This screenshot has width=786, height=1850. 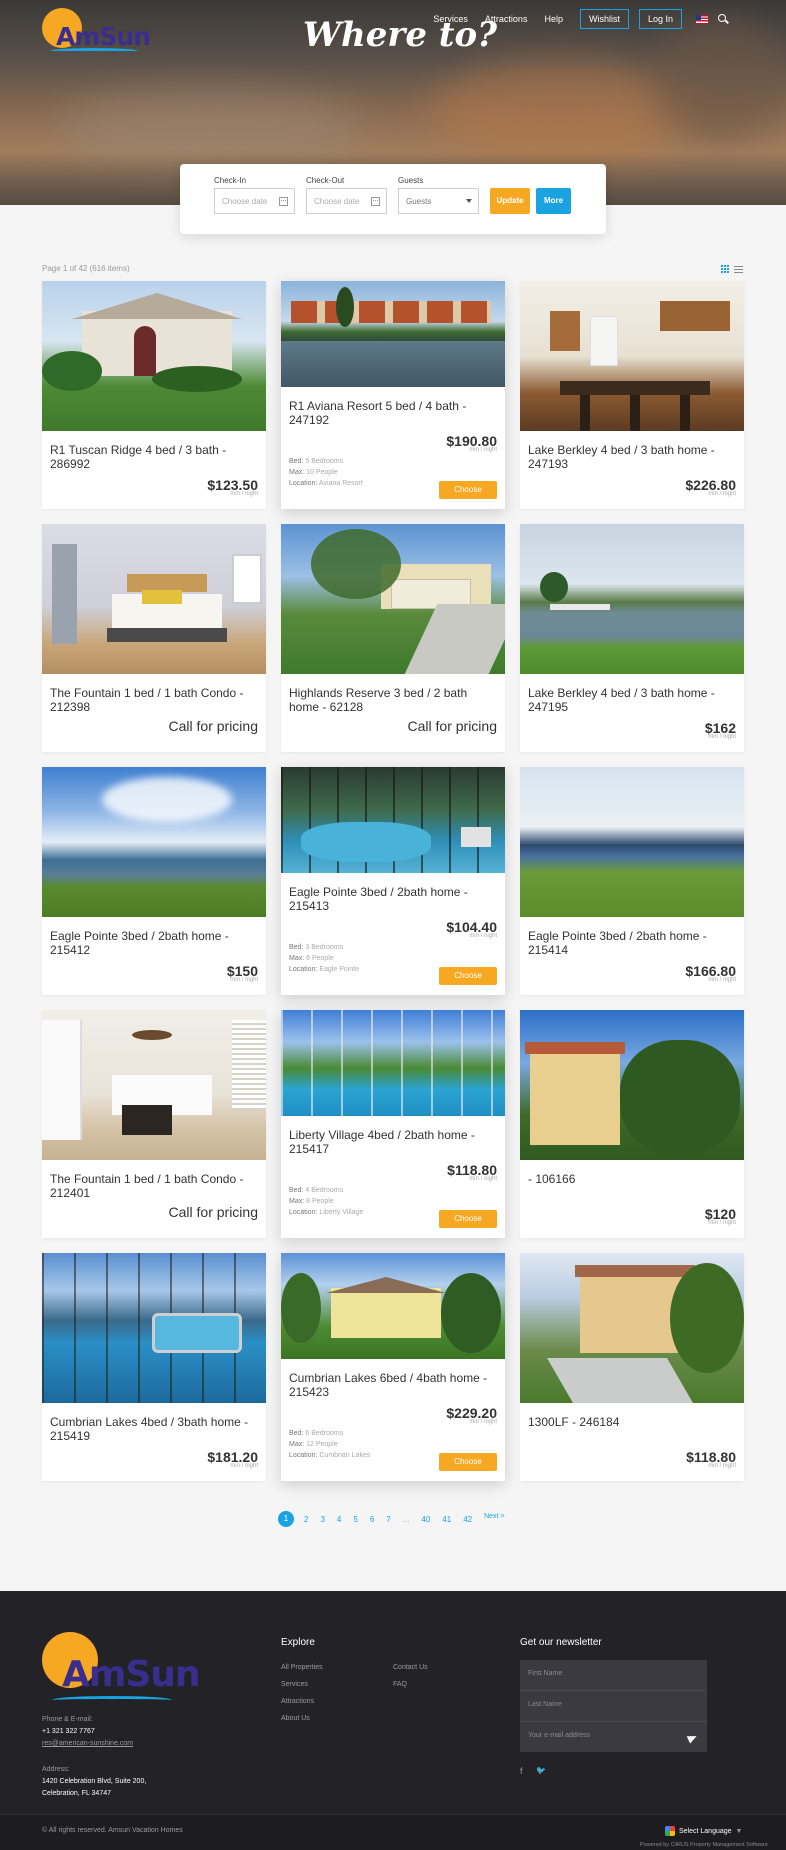 I want to click on footer-link-contact-us: Contact Us, so click(x=410, y=1667).